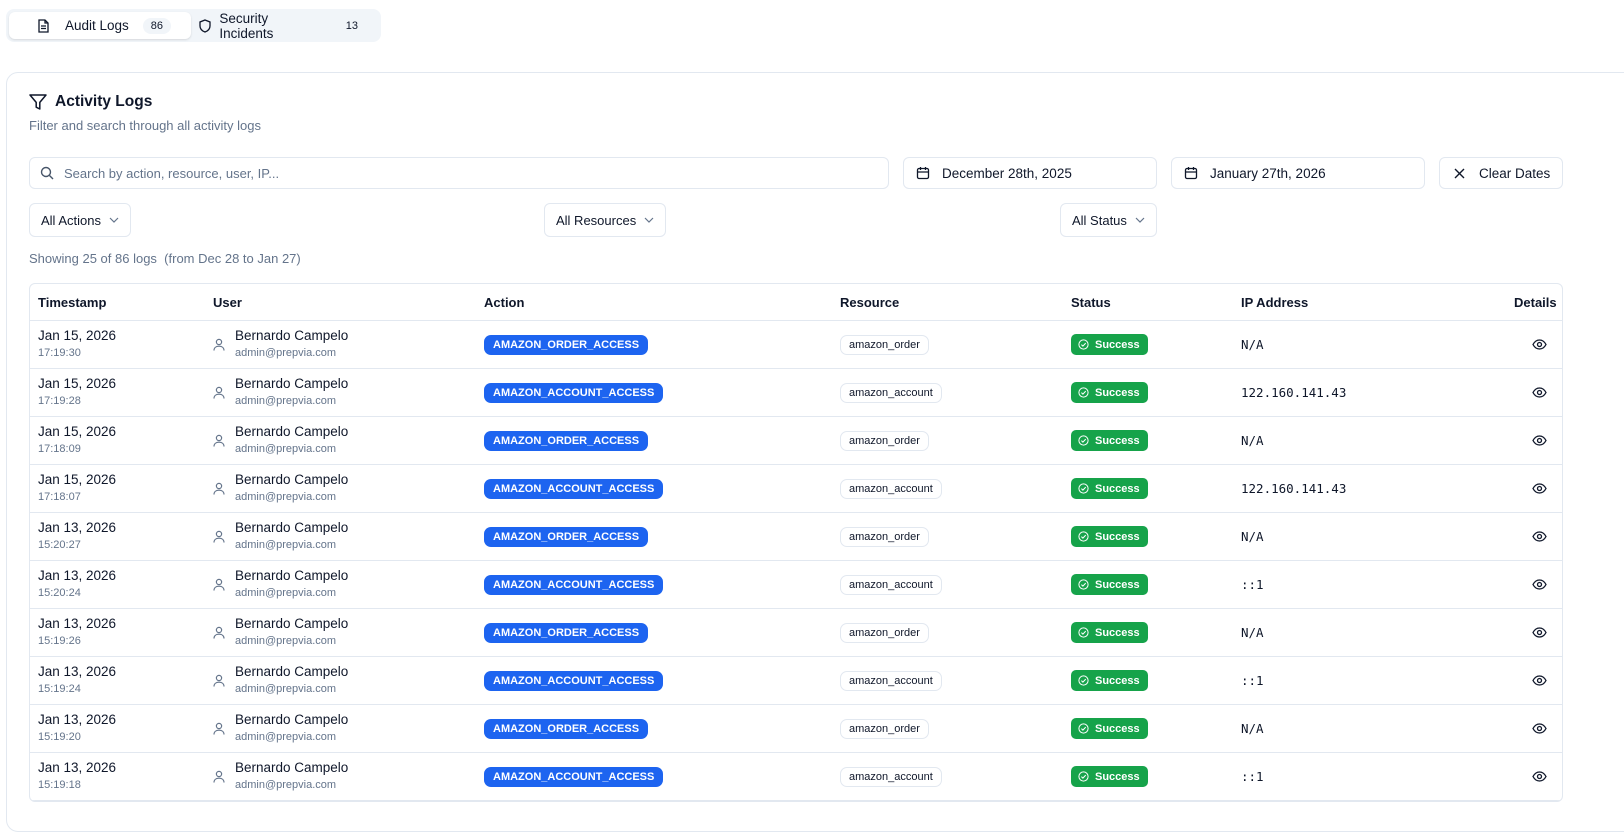 This screenshot has width=1624, height=832. What do you see at coordinates (97, 25) in the screenshot?
I see `tab-label: Audit Logs` at bounding box center [97, 25].